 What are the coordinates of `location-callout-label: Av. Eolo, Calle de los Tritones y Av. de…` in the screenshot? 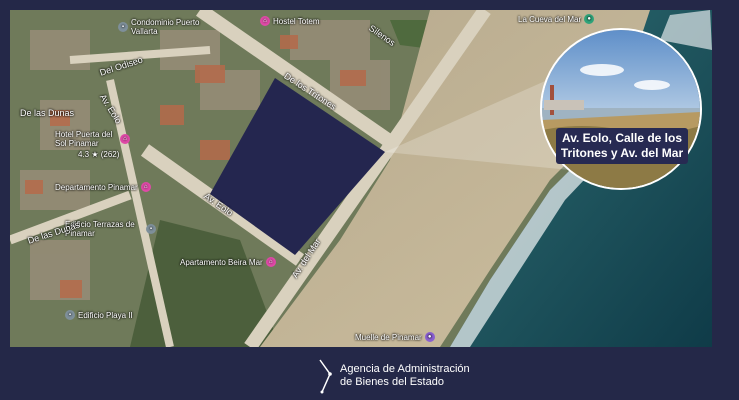 It's located at (622, 146).